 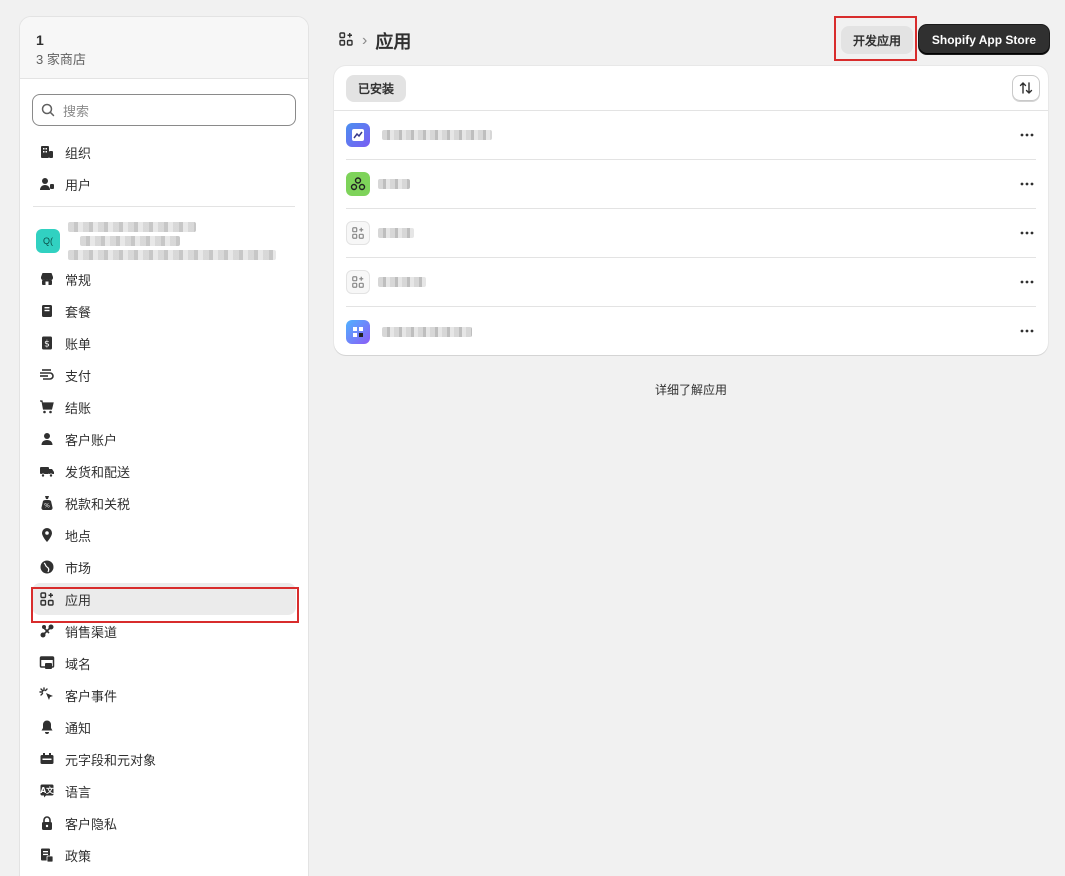 I want to click on sidebar-item-apps: 应用, so click(x=164, y=599).